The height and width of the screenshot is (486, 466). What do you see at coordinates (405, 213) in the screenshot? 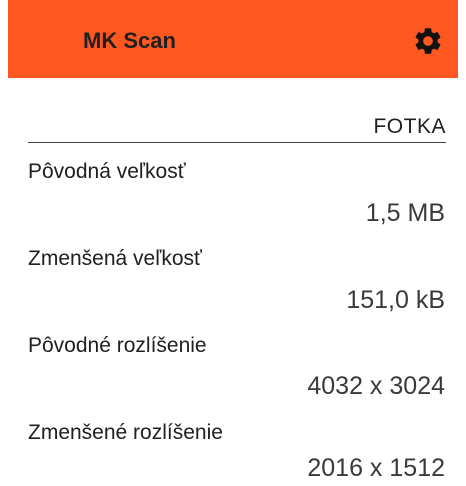
I see `original-size-value: 1,5 MB` at bounding box center [405, 213].